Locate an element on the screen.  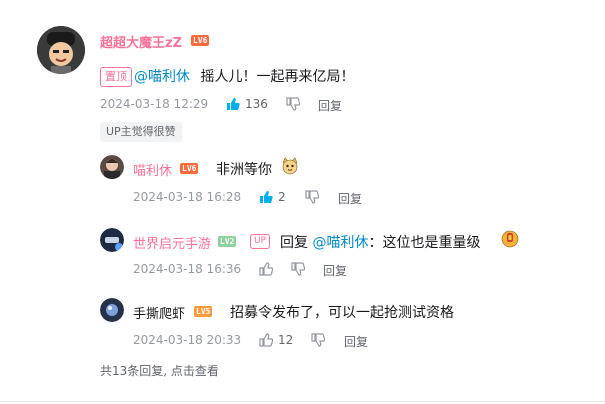
main-username: 超超大魔王zZ is located at coordinates (141, 41).